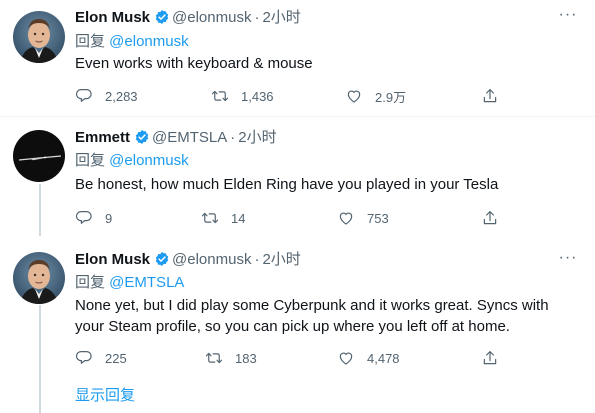 This screenshot has height=413, width=595. What do you see at coordinates (238, 218) in the screenshot?
I see `retweet-count: 14` at bounding box center [238, 218].